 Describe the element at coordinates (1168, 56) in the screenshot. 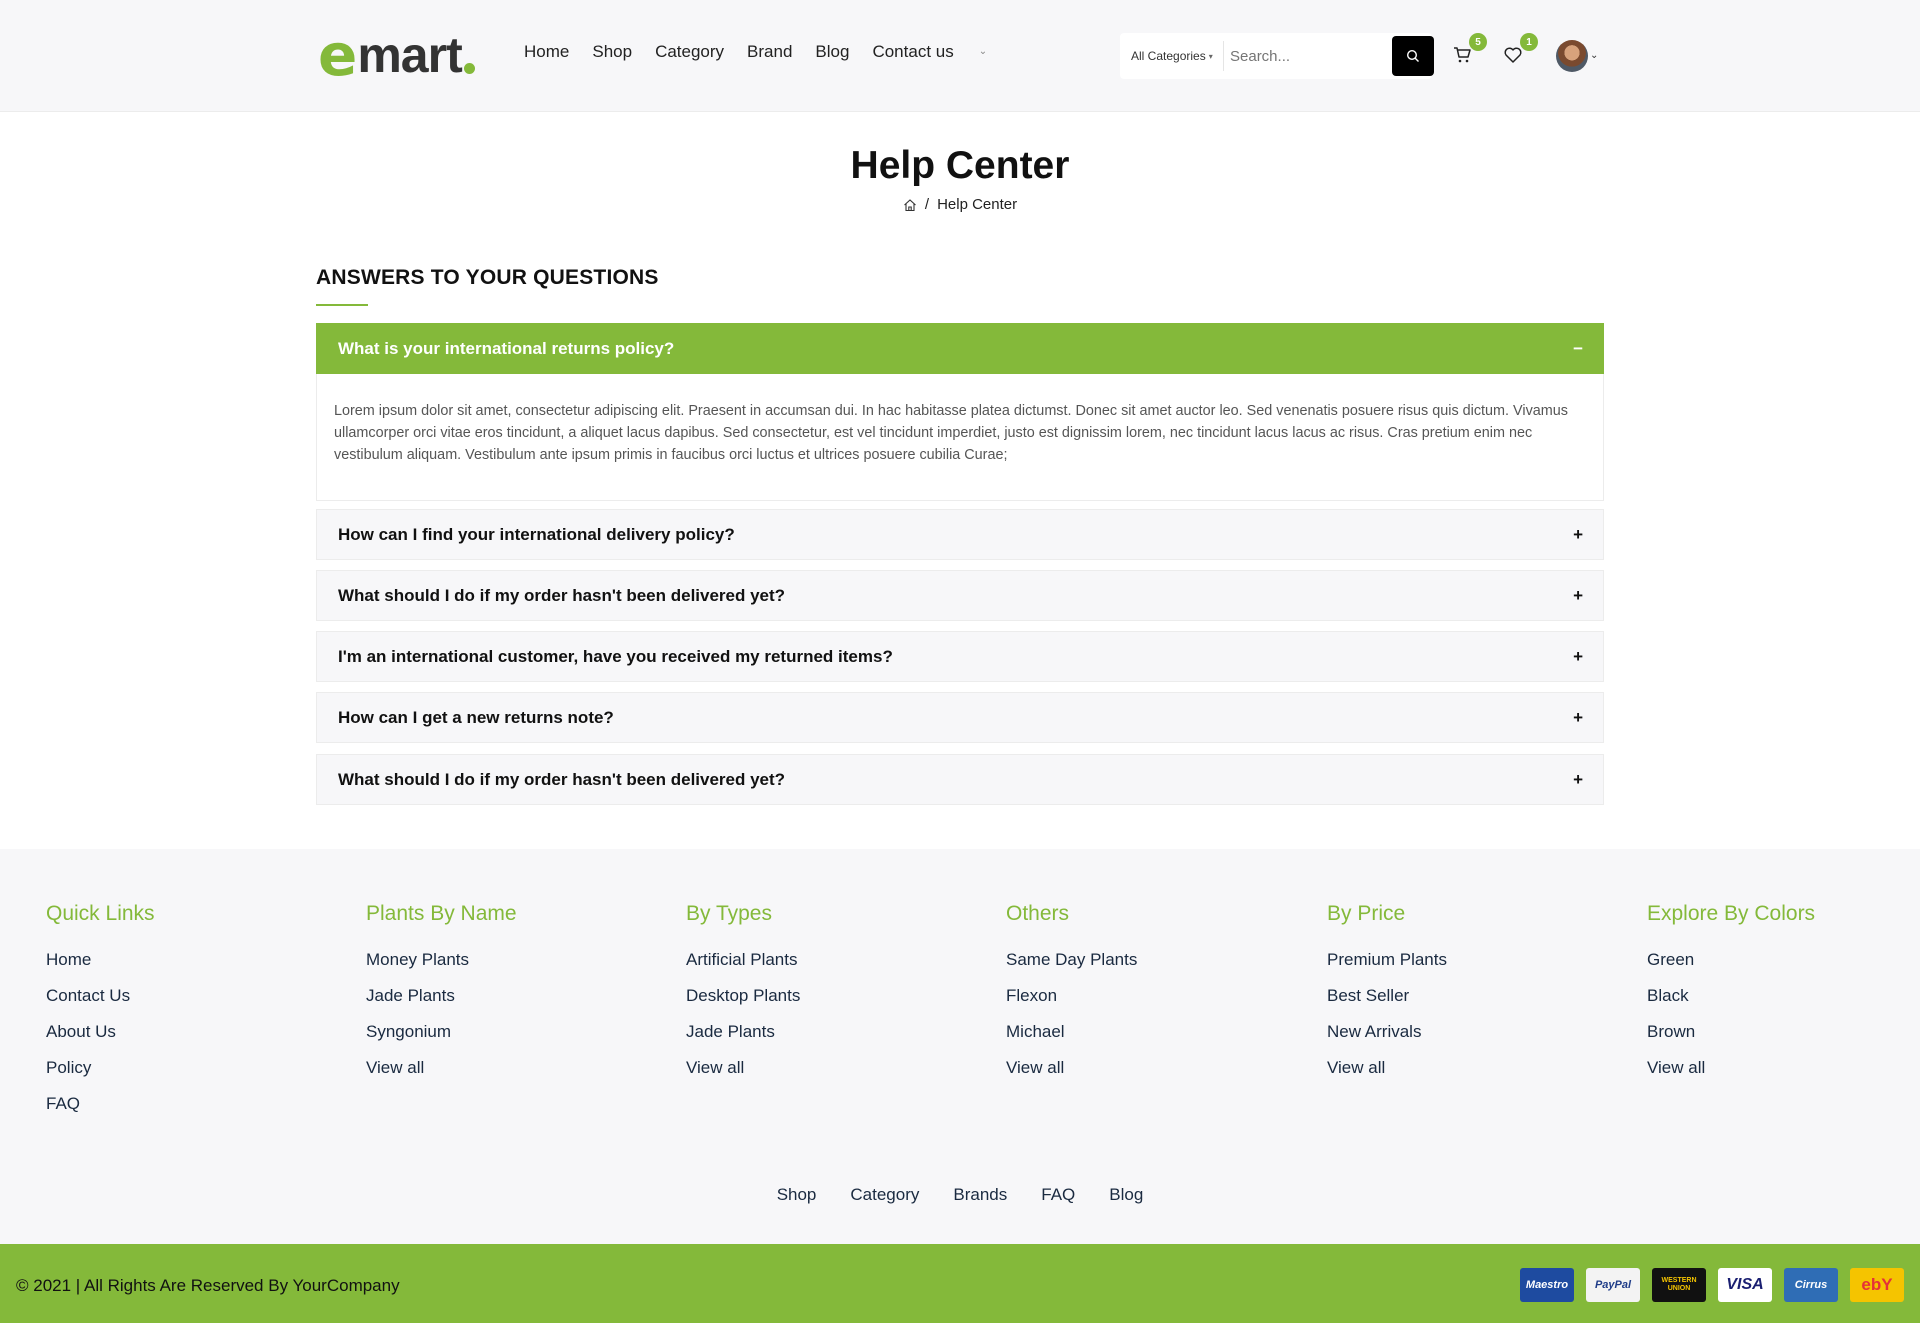

I see `category-select-value: All Categories` at that location.